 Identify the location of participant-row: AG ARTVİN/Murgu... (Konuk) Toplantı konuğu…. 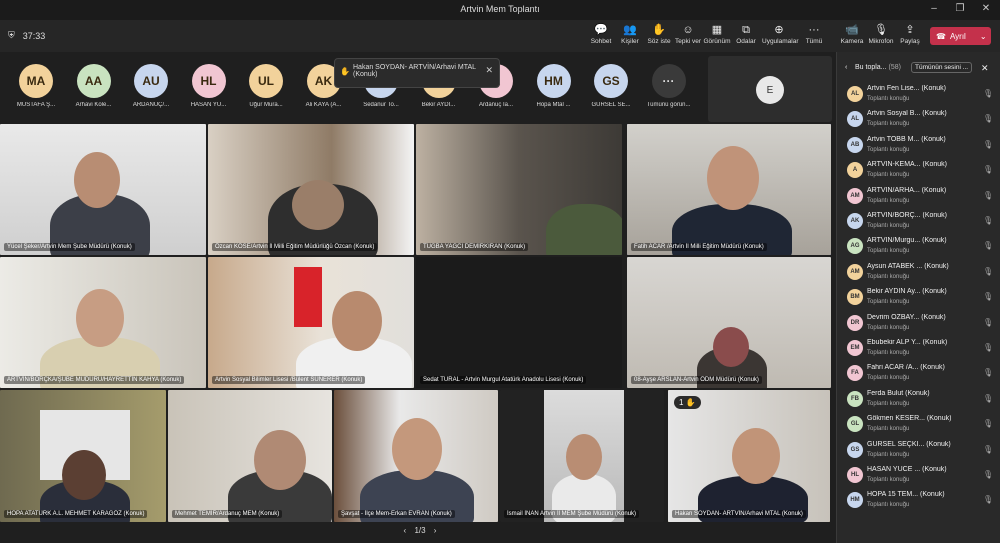
(918, 246).